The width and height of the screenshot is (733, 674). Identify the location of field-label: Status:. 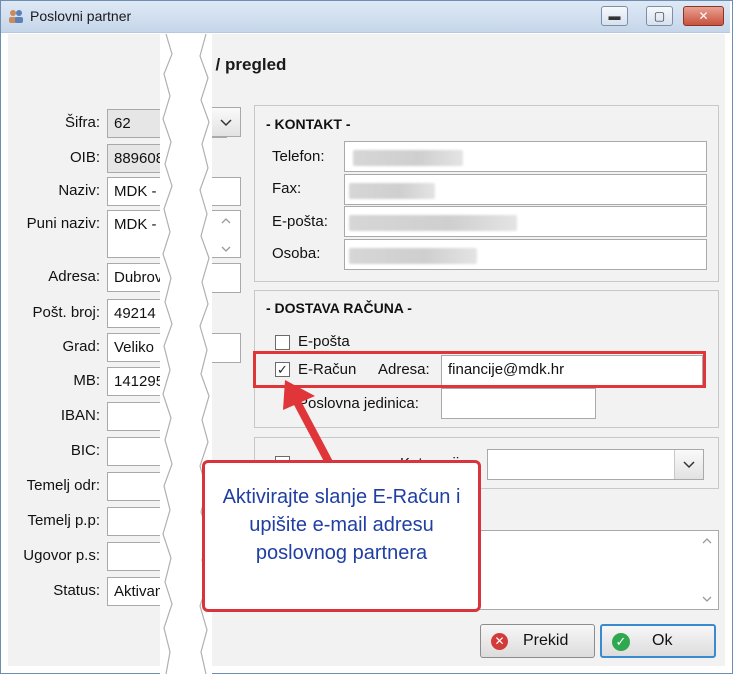
(76, 590).